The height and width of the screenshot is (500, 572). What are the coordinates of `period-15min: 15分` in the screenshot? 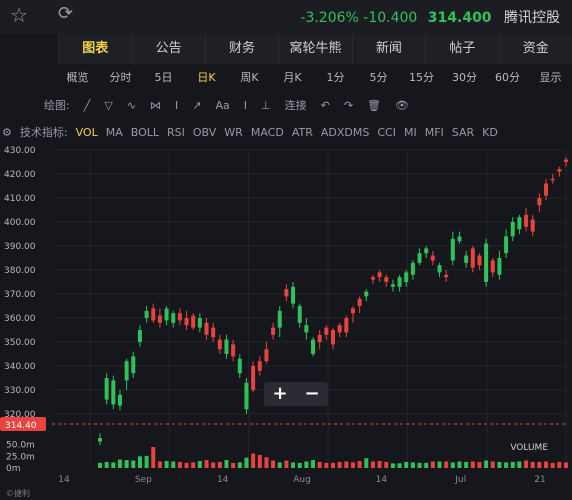 It's located at (421, 77).